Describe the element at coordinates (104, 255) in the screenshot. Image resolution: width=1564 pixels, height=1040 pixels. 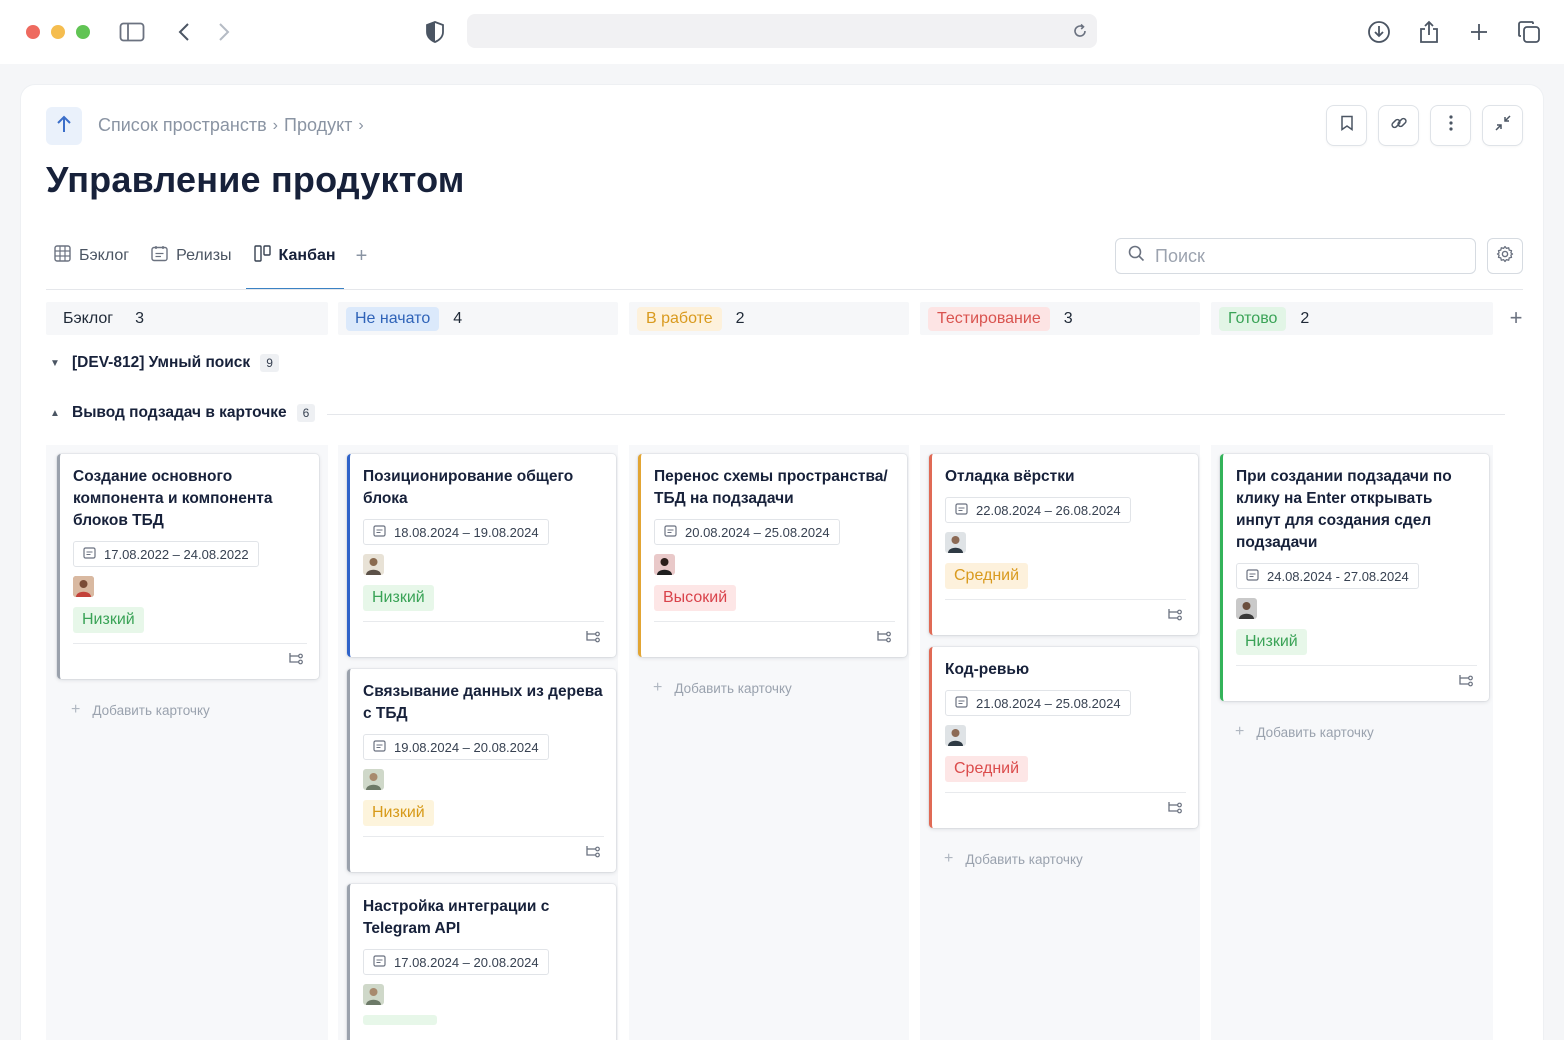
I see `tab-label: Бэклог` at that location.